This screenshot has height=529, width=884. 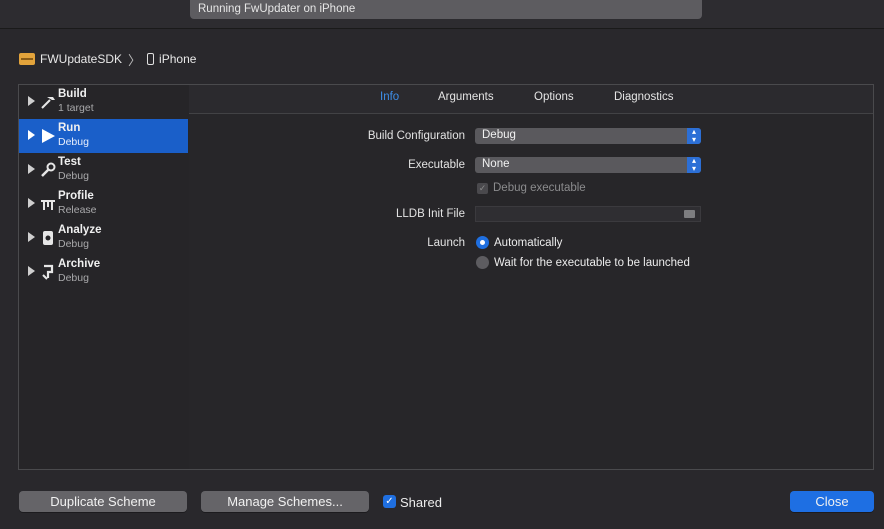 I want to click on sidebar-item-label: Run, so click(x=69, y=128).